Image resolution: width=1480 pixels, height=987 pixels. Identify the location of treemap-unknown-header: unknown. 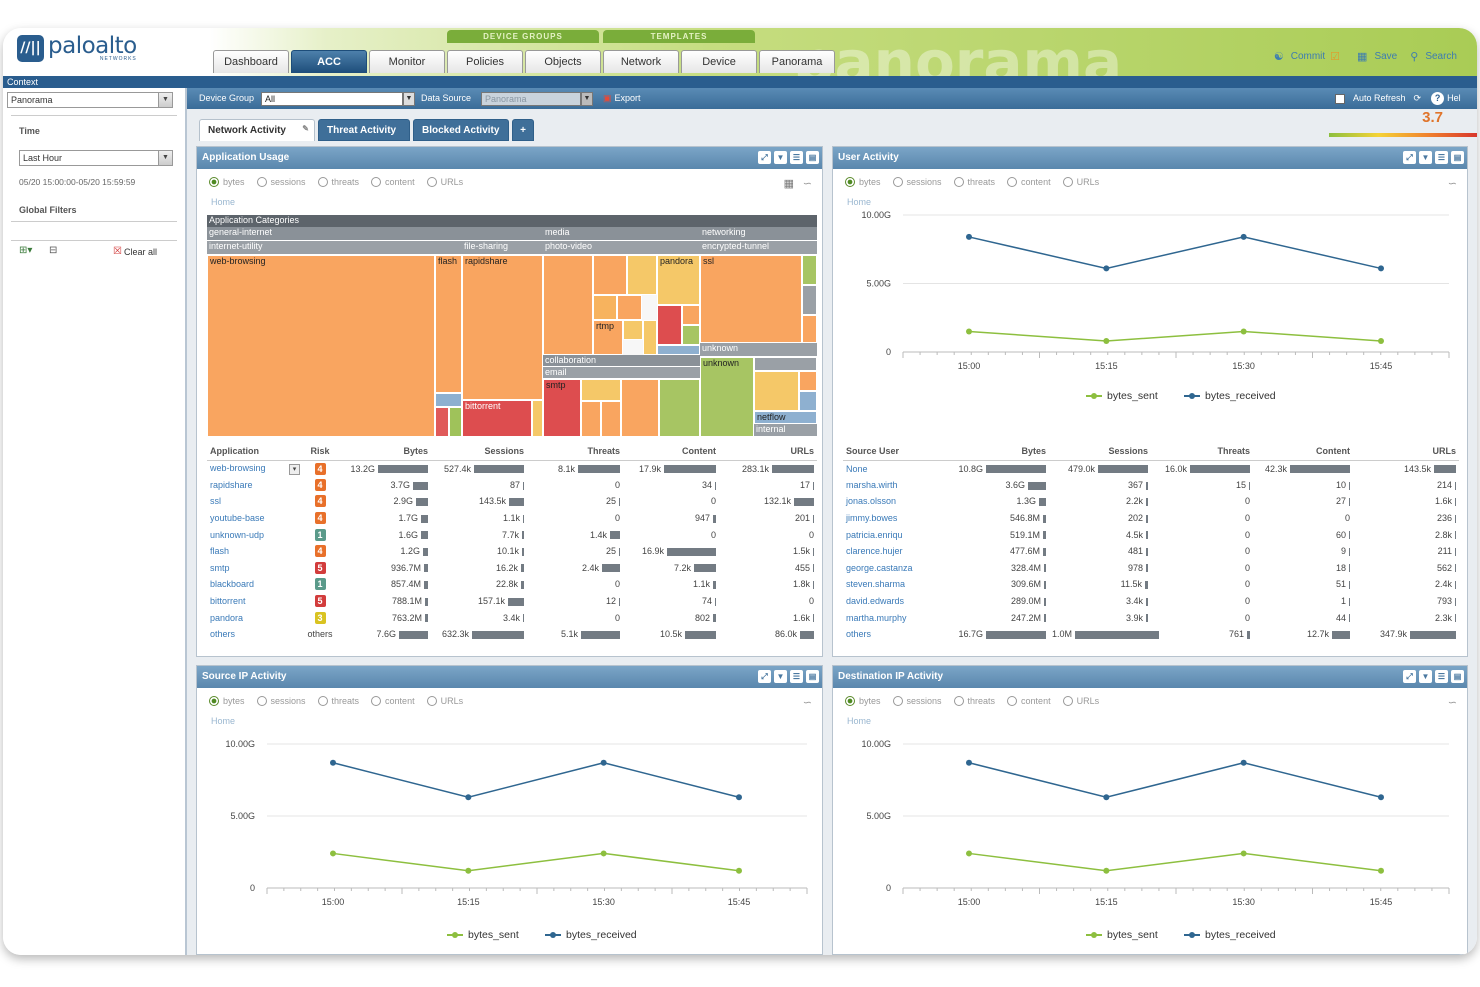
(758, 350).